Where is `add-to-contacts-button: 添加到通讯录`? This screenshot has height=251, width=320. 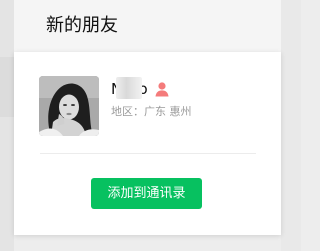
add-to-contacts-button: 添加到通讯录 is located at coordinates (146, 193).